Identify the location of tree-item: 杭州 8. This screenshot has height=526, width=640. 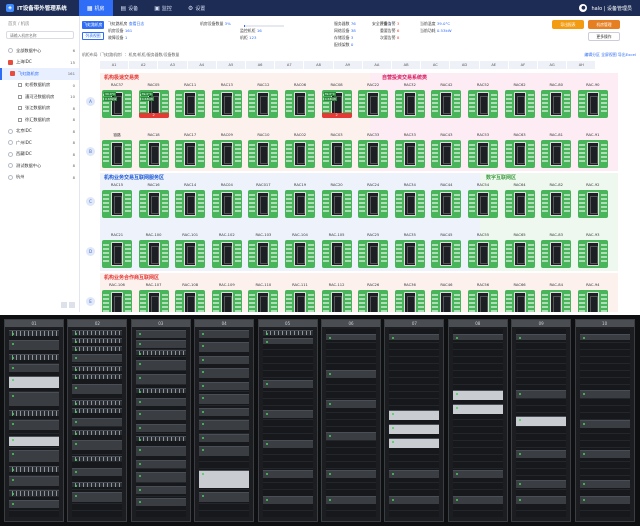
(39, 178).